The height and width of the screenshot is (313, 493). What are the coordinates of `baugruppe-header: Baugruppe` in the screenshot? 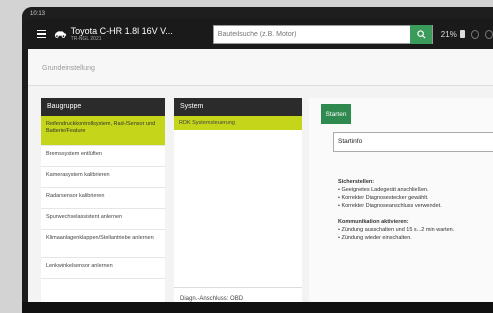 It's located at (103, 107).